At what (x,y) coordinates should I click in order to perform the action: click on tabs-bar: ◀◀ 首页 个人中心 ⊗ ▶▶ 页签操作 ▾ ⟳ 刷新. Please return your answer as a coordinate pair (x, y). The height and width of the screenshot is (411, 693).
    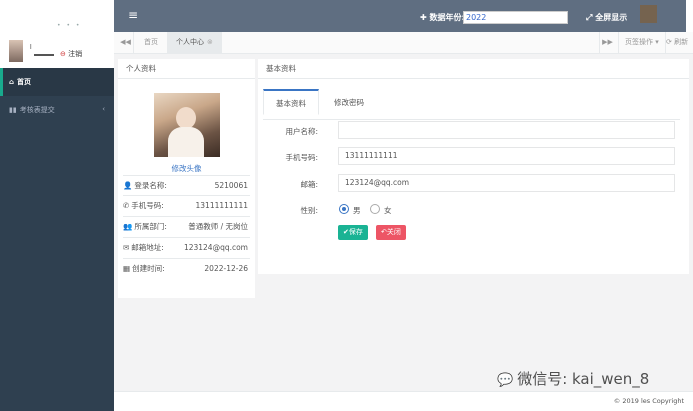
    Looking at the image, I should click on (403, 43).